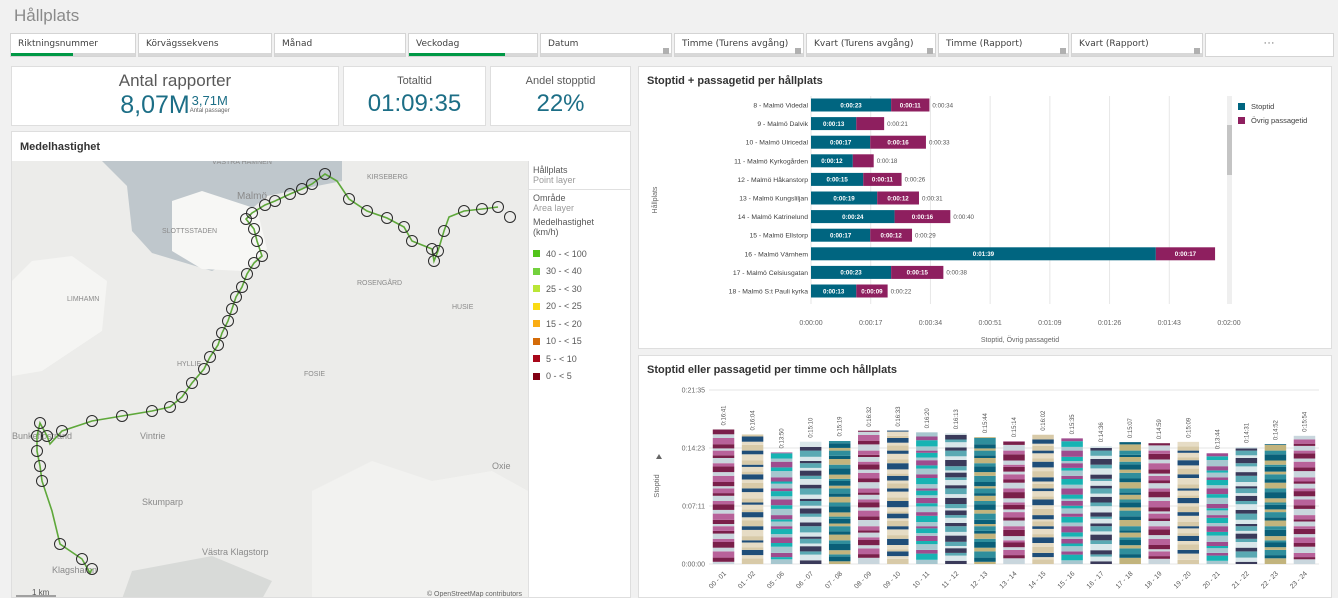 This screenshot has height=598, width=1338. What do you see at coordinates (340, 45) in the screenshot?
I see `filter-månad: Månad` at bounding box center [340, 45].